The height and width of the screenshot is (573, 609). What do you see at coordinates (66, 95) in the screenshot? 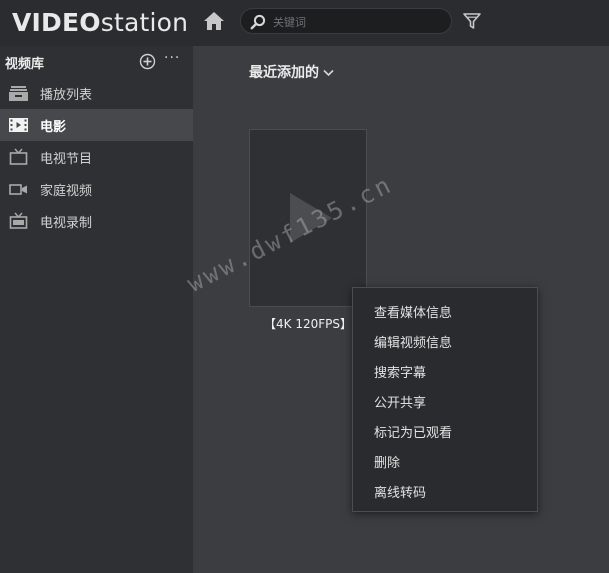
I see `sidebar-item-label: 播放列表` at bounding box center [66, 95].